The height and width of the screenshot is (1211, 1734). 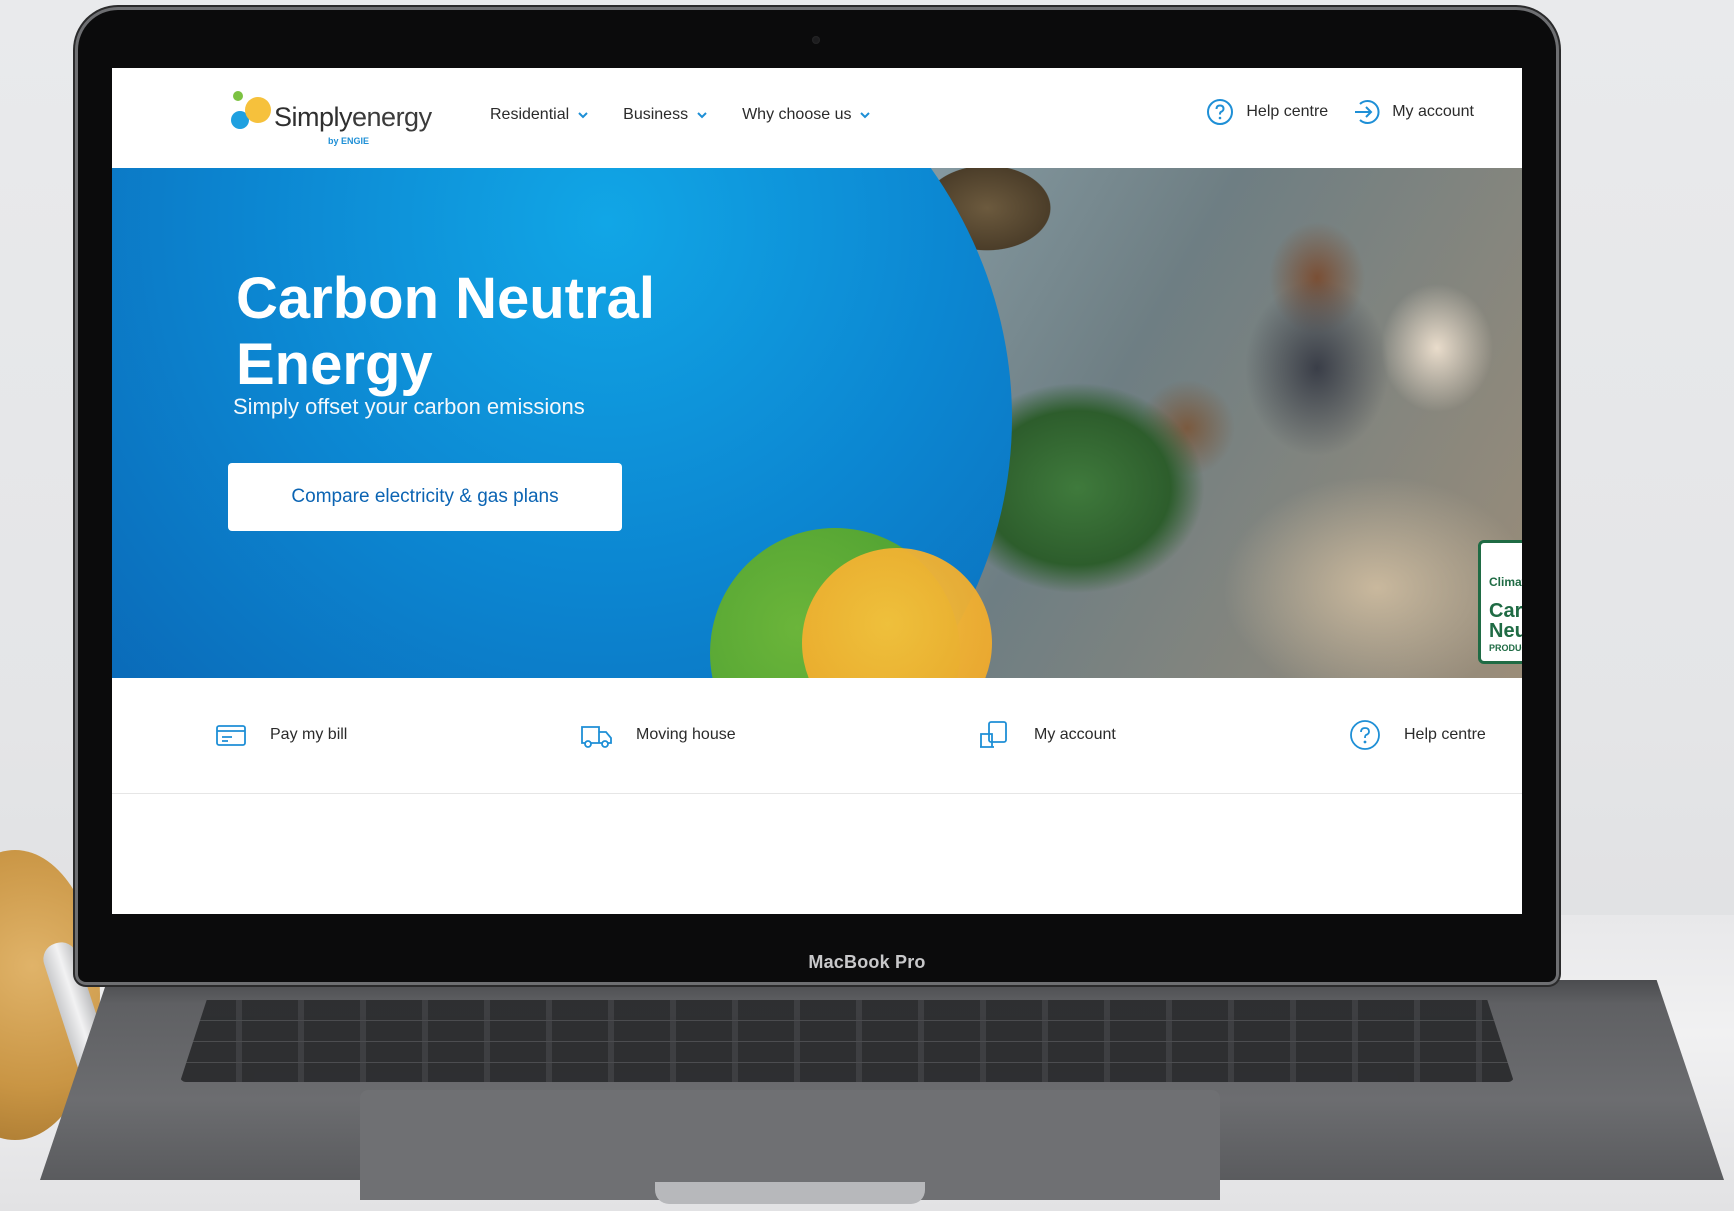 I want to click on logo-wordmark: Simplyenergy, so click(x=353, y=117).